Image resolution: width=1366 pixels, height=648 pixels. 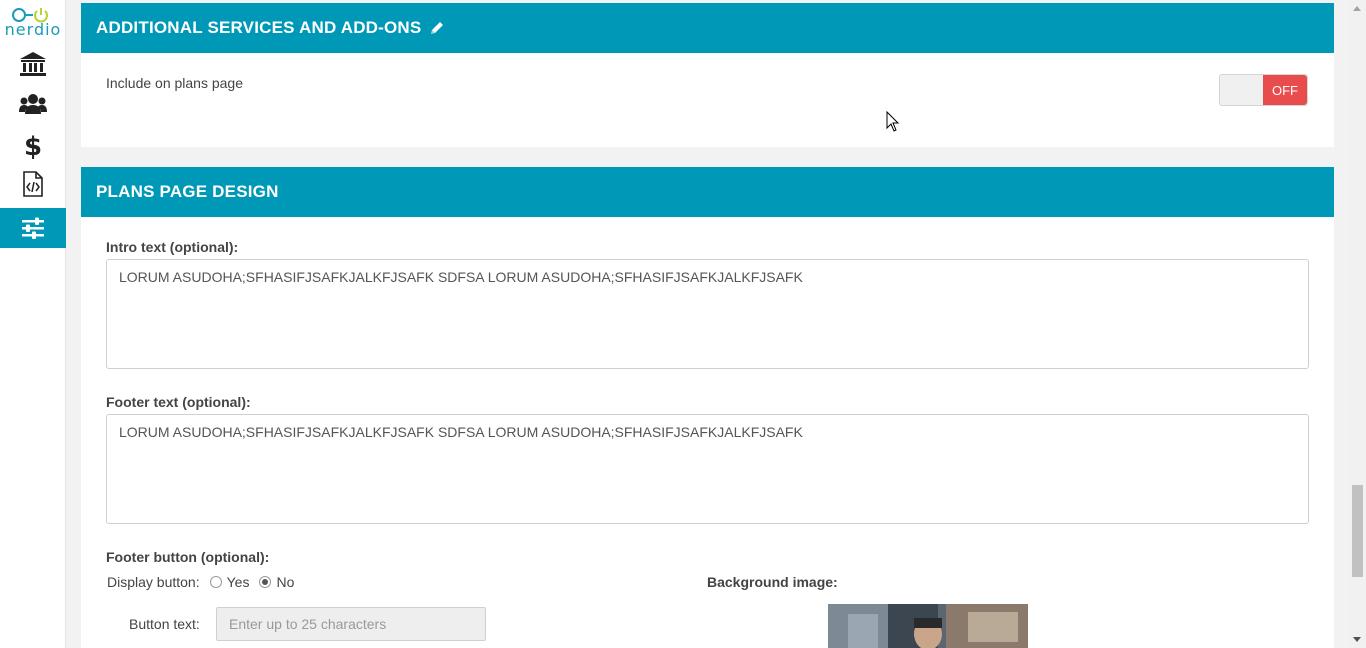 What do you see at coordinates (1357, 8) in the screenshot?
I see `scroll-up-arrow-icon` at bounding box center [1357, 8].